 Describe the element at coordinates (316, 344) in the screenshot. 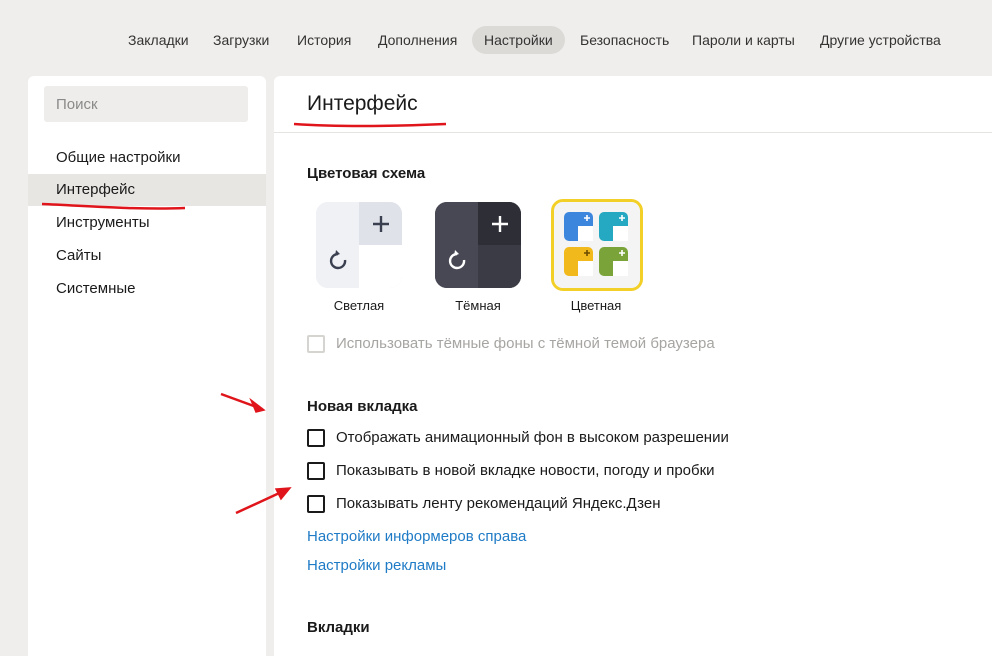

I see `dark-backgrounds-checkbox` at that location.